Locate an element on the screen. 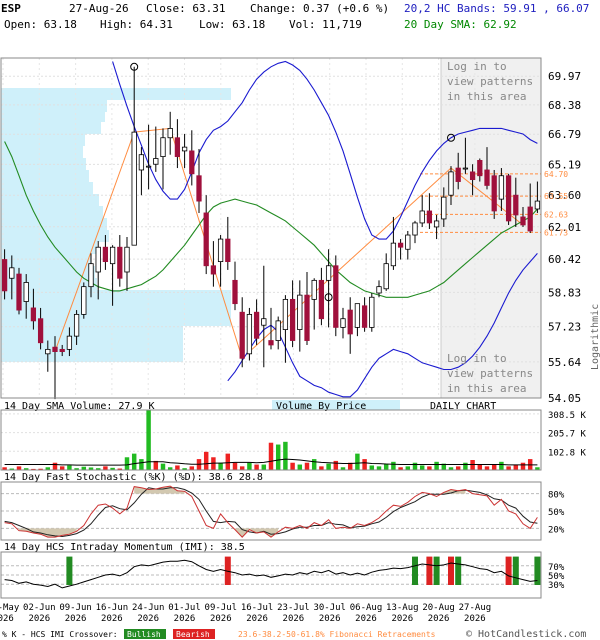 This screenshot has height=640, width=600. date-tick-label: 27-May is located at coordinates (10, 608).